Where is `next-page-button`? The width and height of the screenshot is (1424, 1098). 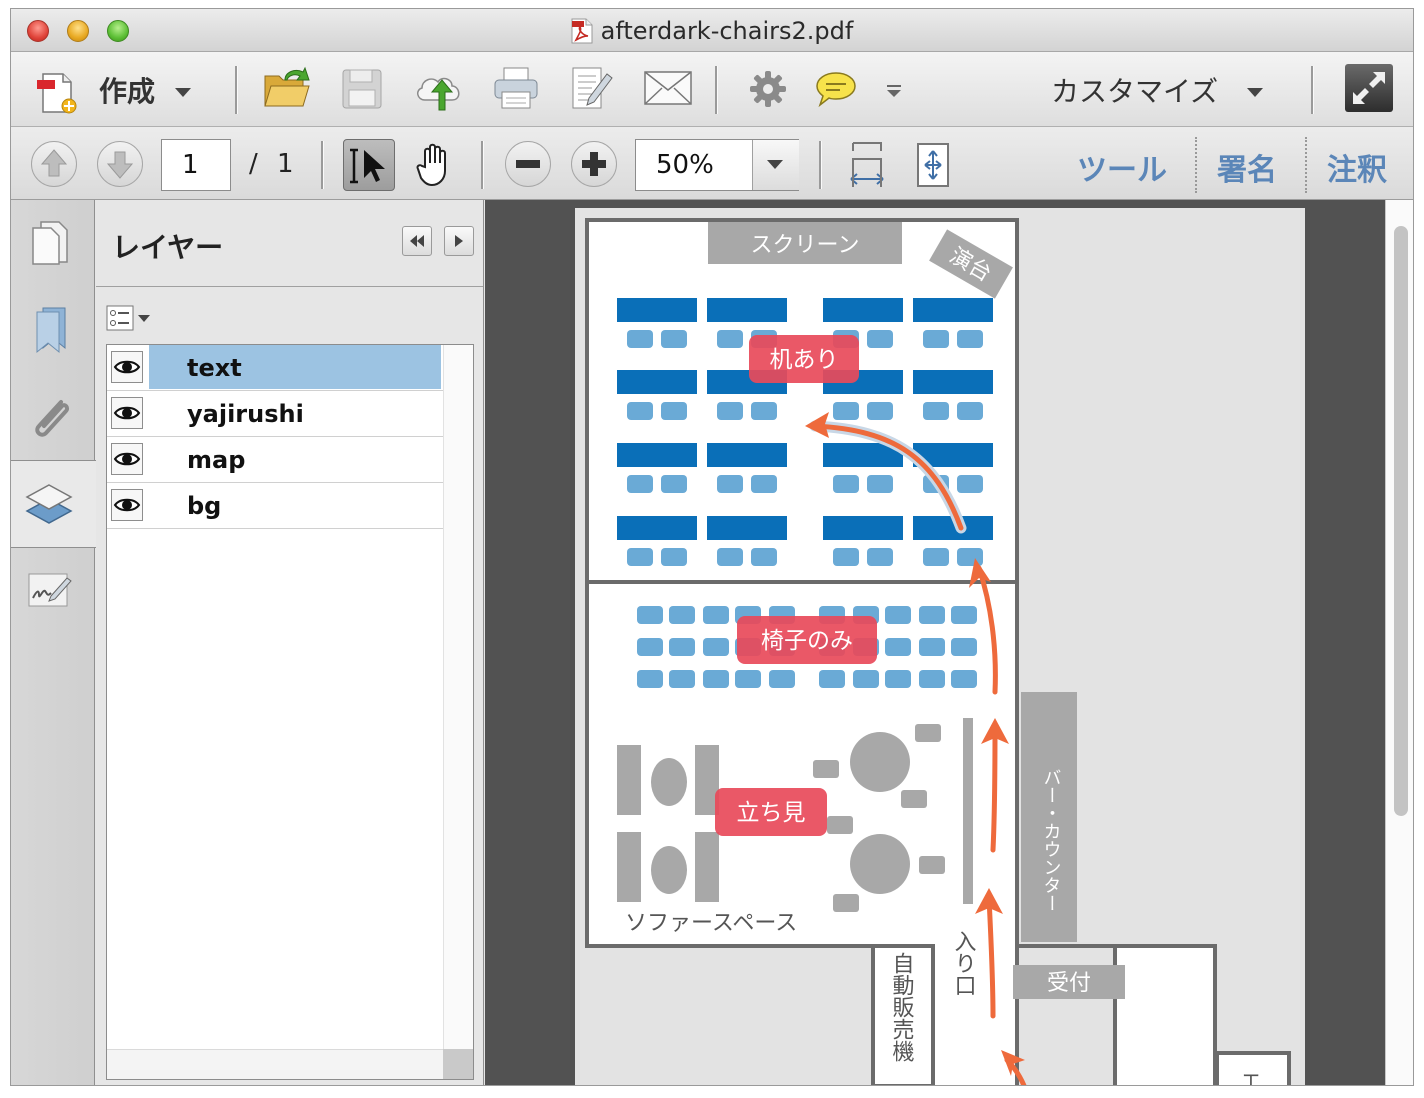
next-page-button is located at coordinates (120, 164).